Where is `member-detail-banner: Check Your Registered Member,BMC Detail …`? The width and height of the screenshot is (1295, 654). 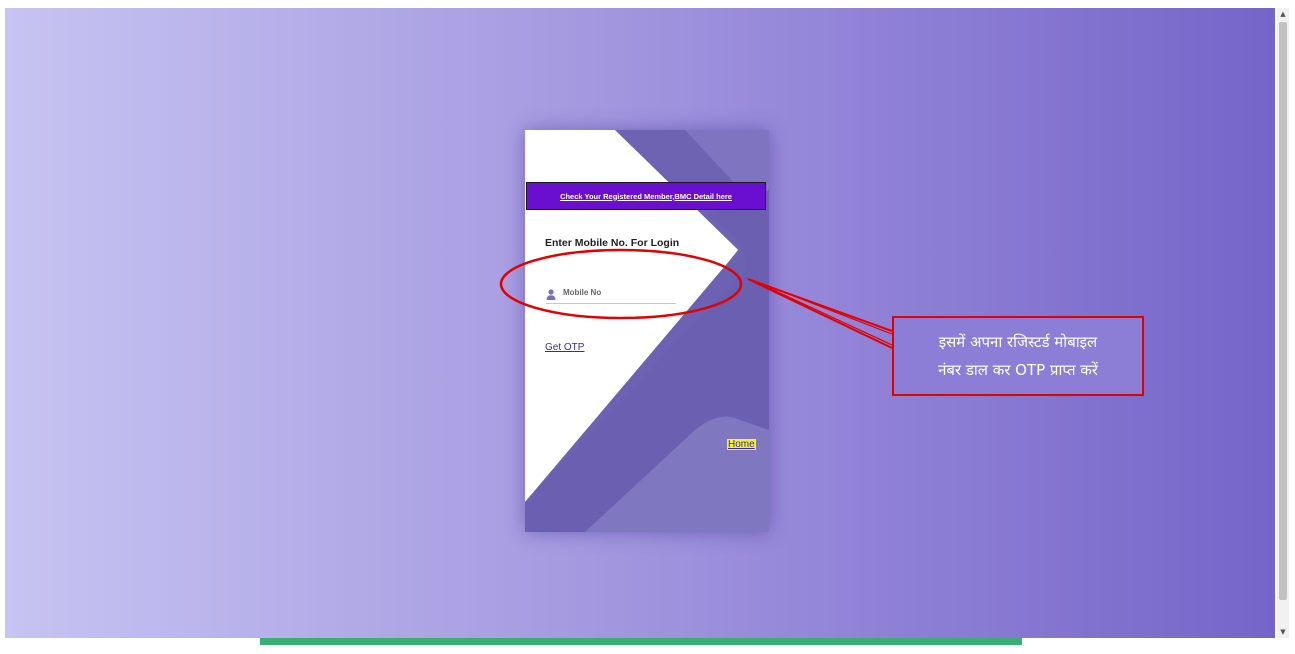 member-detail-banner: Check Your Registered Member,BMC Detail … is located at coordinates (646, 196).